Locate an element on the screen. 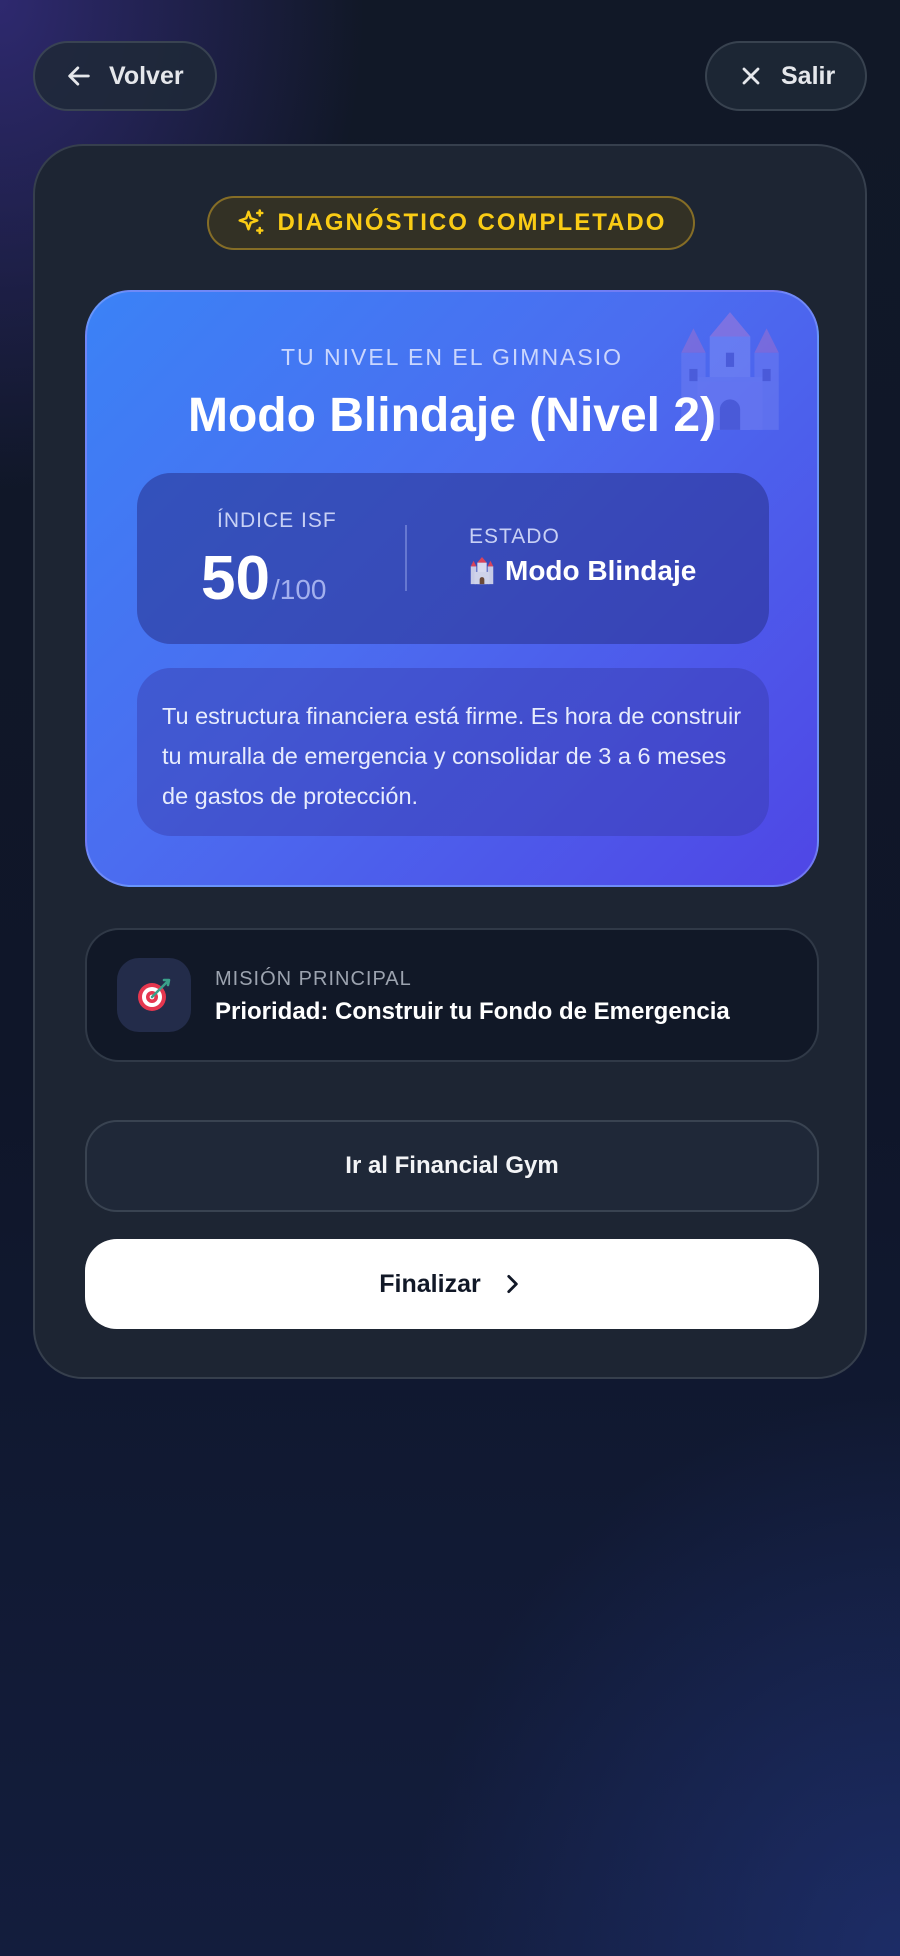  level-title: Modo Blindaje (Nivel 2) is located at coordinates (452, 415).